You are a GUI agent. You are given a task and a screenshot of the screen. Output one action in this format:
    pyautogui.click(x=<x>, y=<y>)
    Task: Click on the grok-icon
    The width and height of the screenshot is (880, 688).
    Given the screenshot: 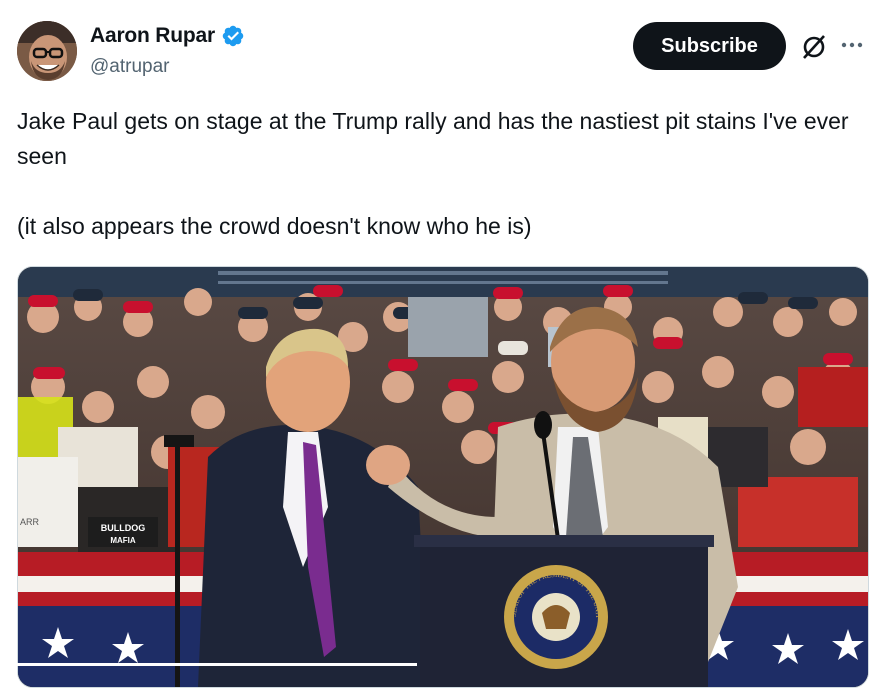 What is the action you would take?
    pyautogui.click(x=814, y=47)
    